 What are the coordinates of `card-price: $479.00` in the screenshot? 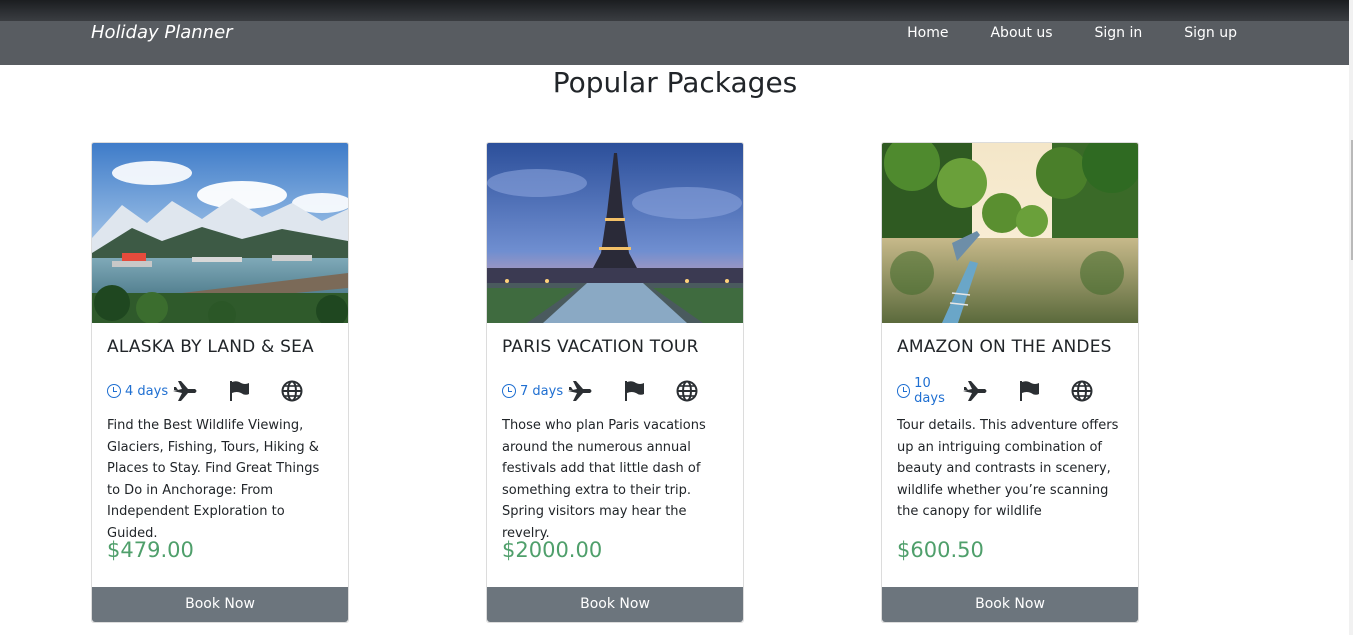 It's located at (150, 550).